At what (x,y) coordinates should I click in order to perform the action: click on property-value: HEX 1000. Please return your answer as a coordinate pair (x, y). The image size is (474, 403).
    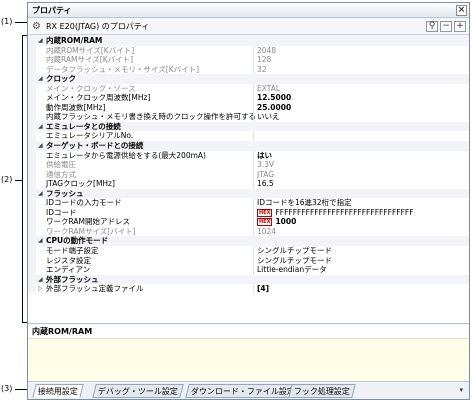
    Looking at the image, I should click on (276, 222).